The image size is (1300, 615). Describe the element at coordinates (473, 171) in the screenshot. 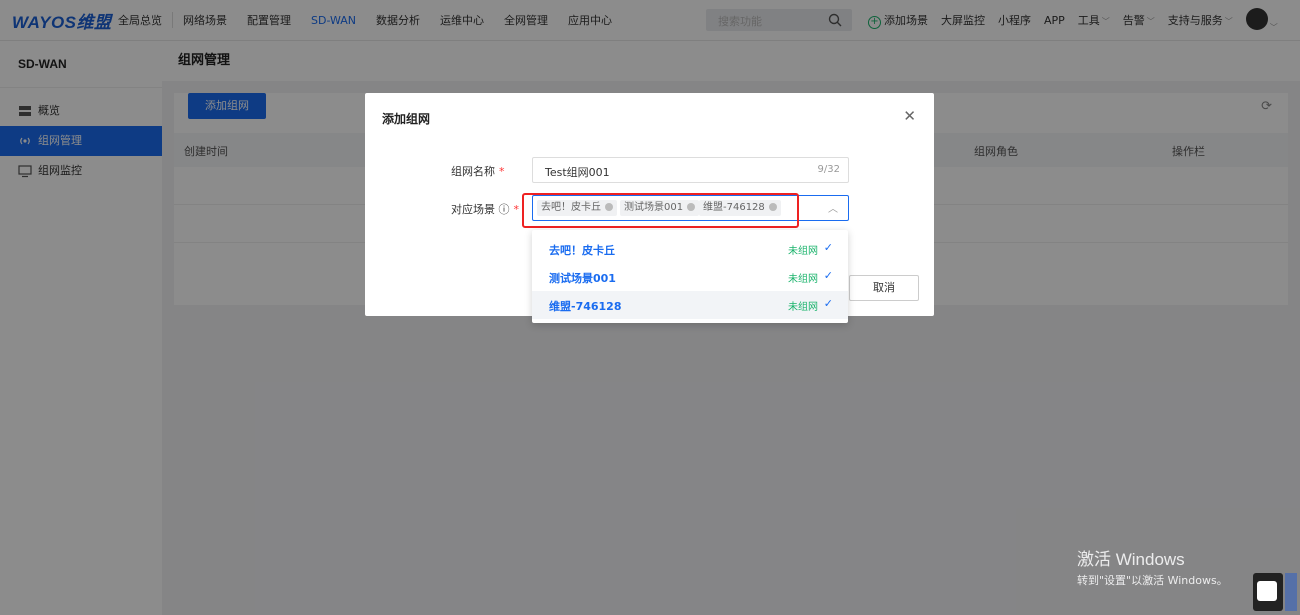

I see `network-name-label-text: 组网名称` at that location.